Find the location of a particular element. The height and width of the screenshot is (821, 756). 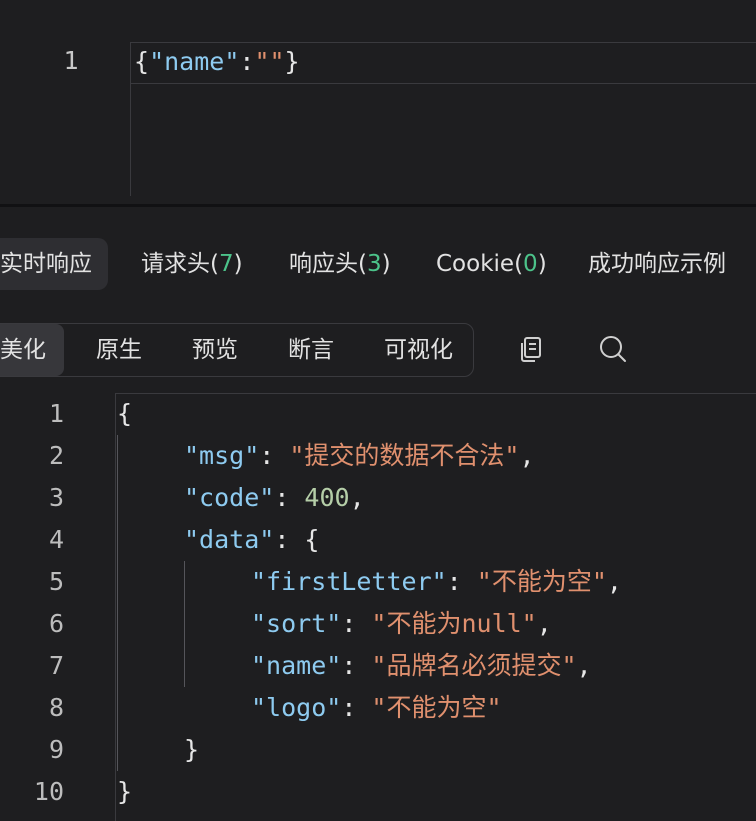

view-preview-button: 预览 is located at coordinates (215, 350).